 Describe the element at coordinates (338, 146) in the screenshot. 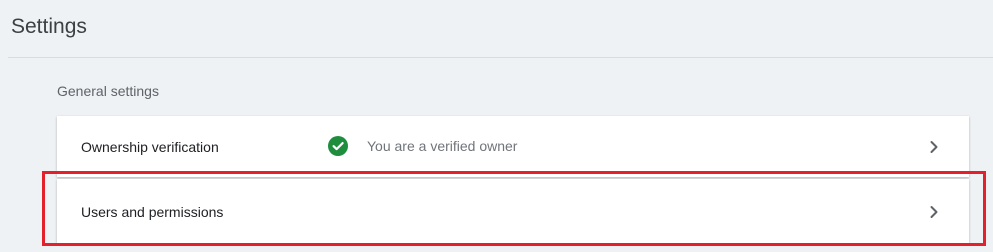

I see `check-circle-icon` at that location.